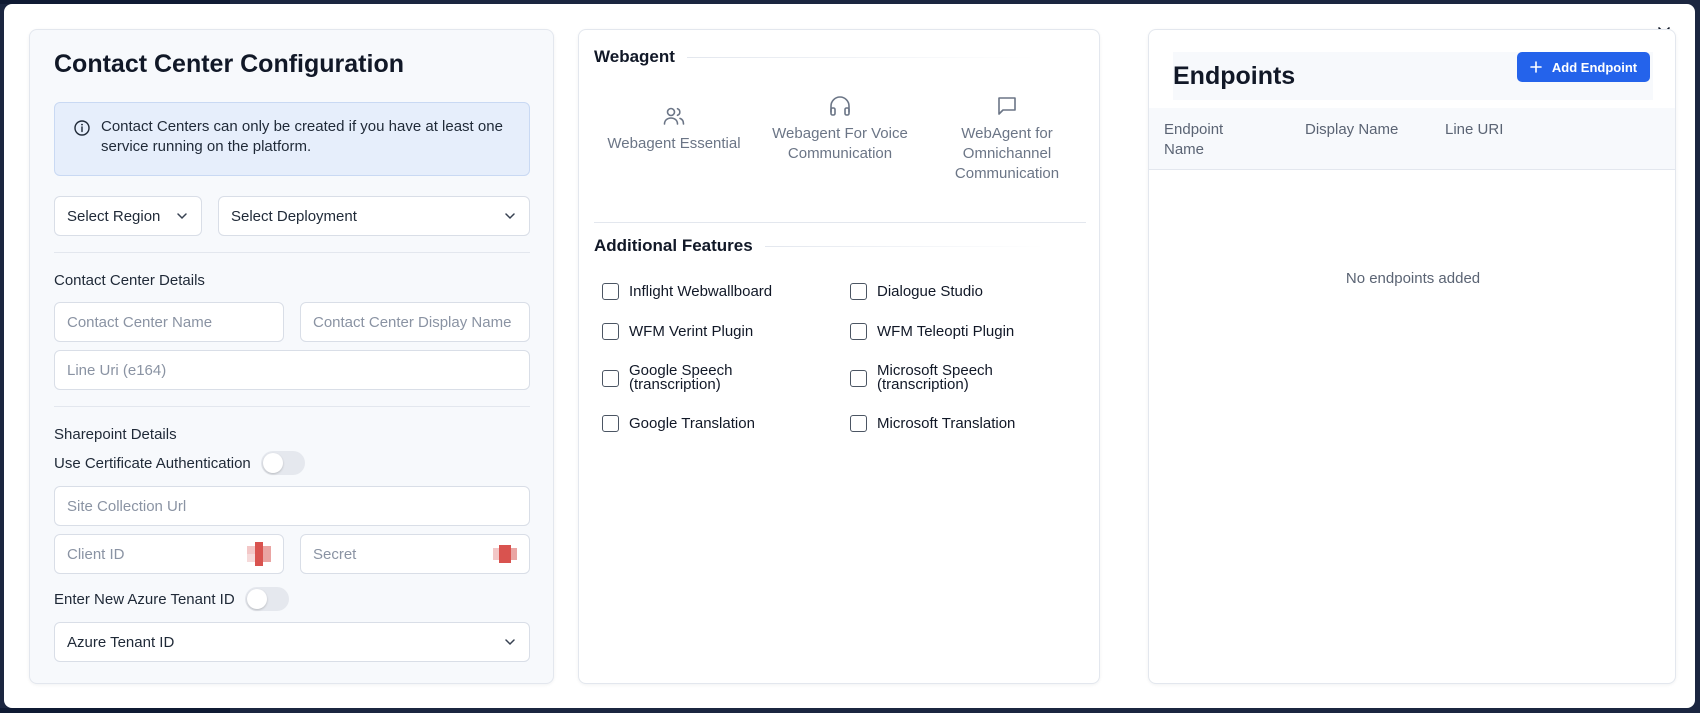  I want to click on feature-label: Google Translation, so click(692, 423).